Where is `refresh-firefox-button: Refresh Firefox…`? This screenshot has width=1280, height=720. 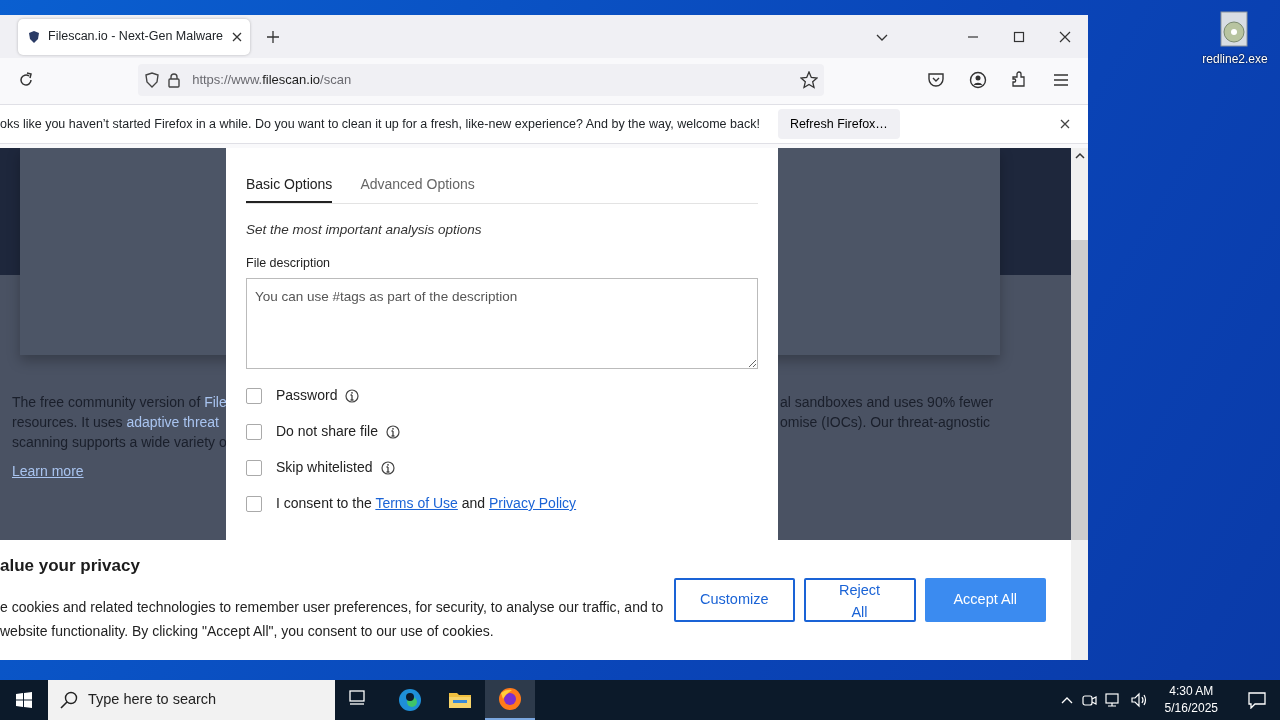 refresh-firefox-button: Refresh Firefox… is located at coordinates (838, 124).